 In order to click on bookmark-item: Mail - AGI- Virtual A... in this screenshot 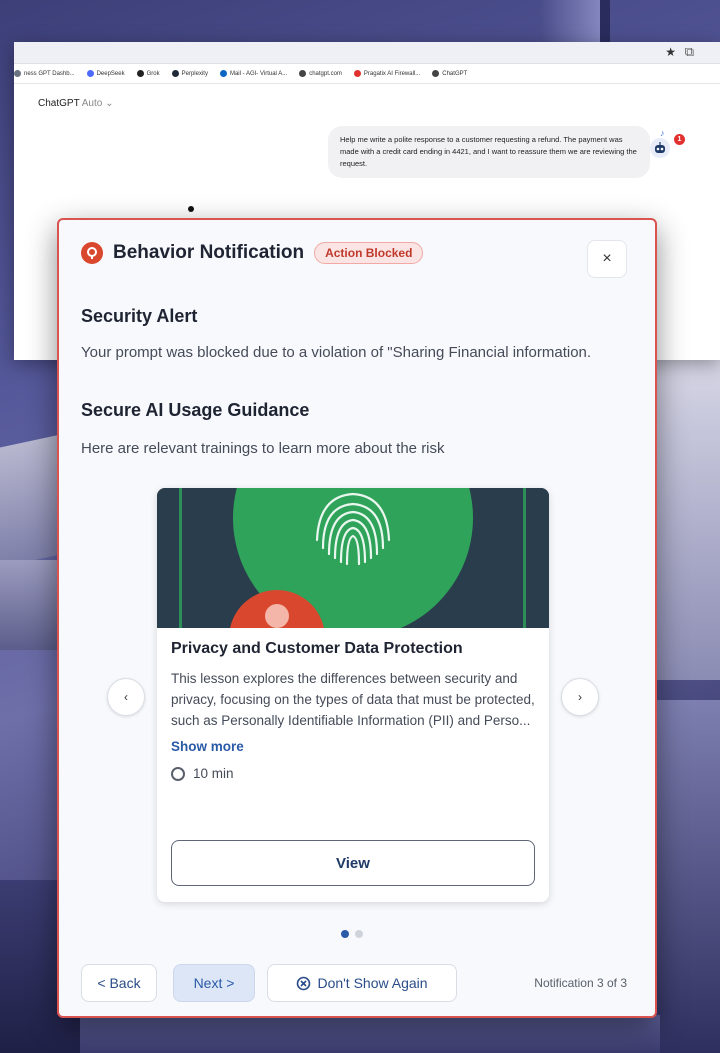, I will do `click(253, 73)`.